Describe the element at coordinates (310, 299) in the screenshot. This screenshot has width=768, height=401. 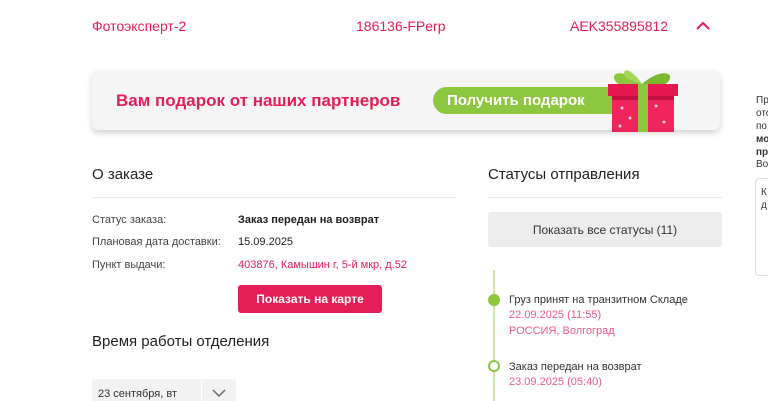
I see `show-on-map-button: Показать на карте` at that location.